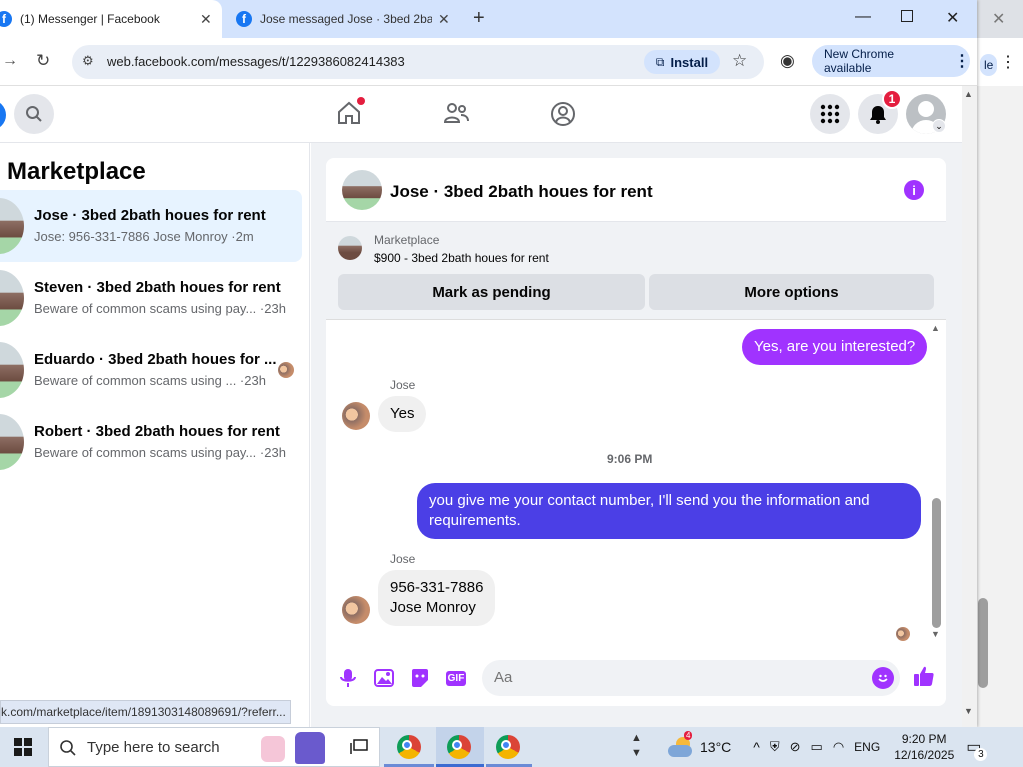 The image size is (1023, 767). What do you see at coordinates (674, 677) in the screenshot?
I see `message-input` at bounding box center [674, 677].